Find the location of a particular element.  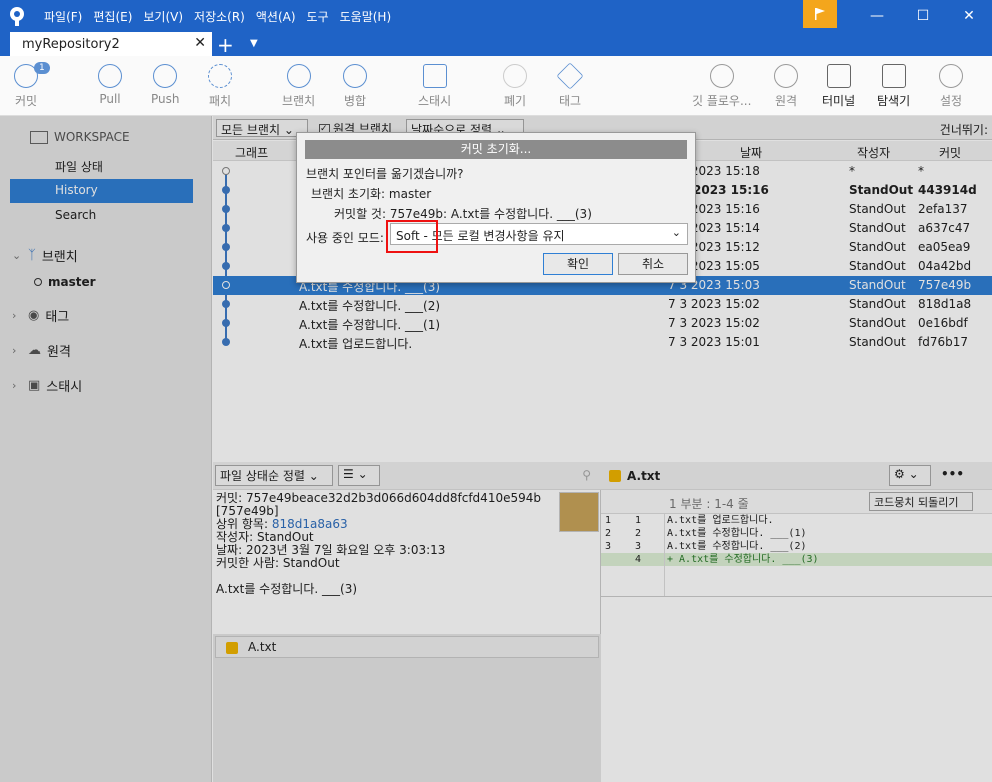

pull-icon is located at coordinates (110, 76).